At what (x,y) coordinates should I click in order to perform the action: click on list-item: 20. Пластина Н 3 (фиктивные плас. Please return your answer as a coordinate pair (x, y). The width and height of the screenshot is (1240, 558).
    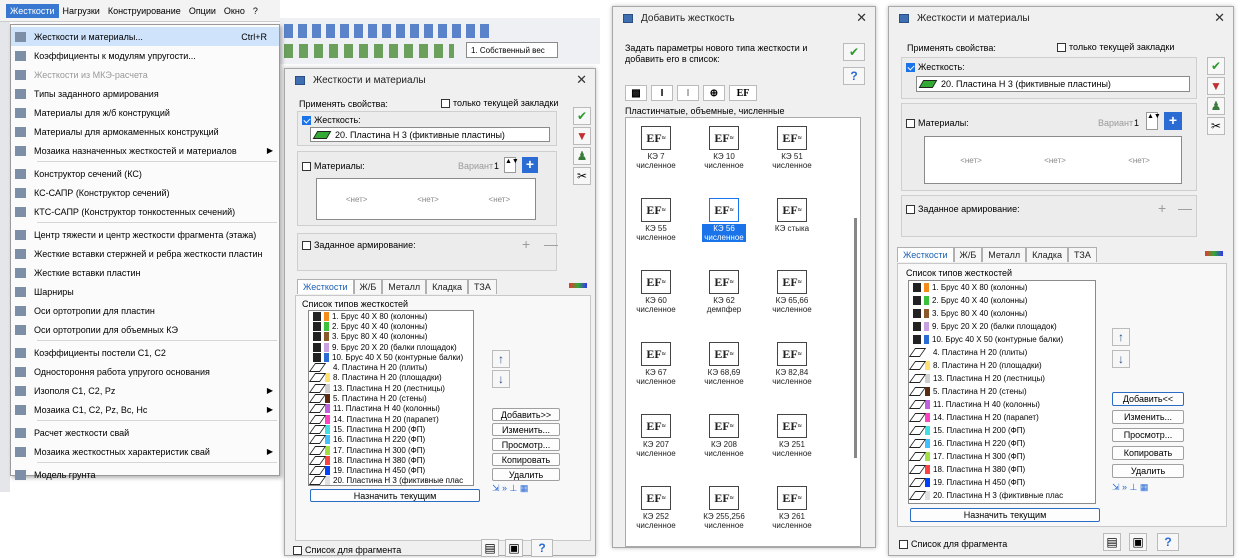
    Looking at the image, I should click on (1002, 495).